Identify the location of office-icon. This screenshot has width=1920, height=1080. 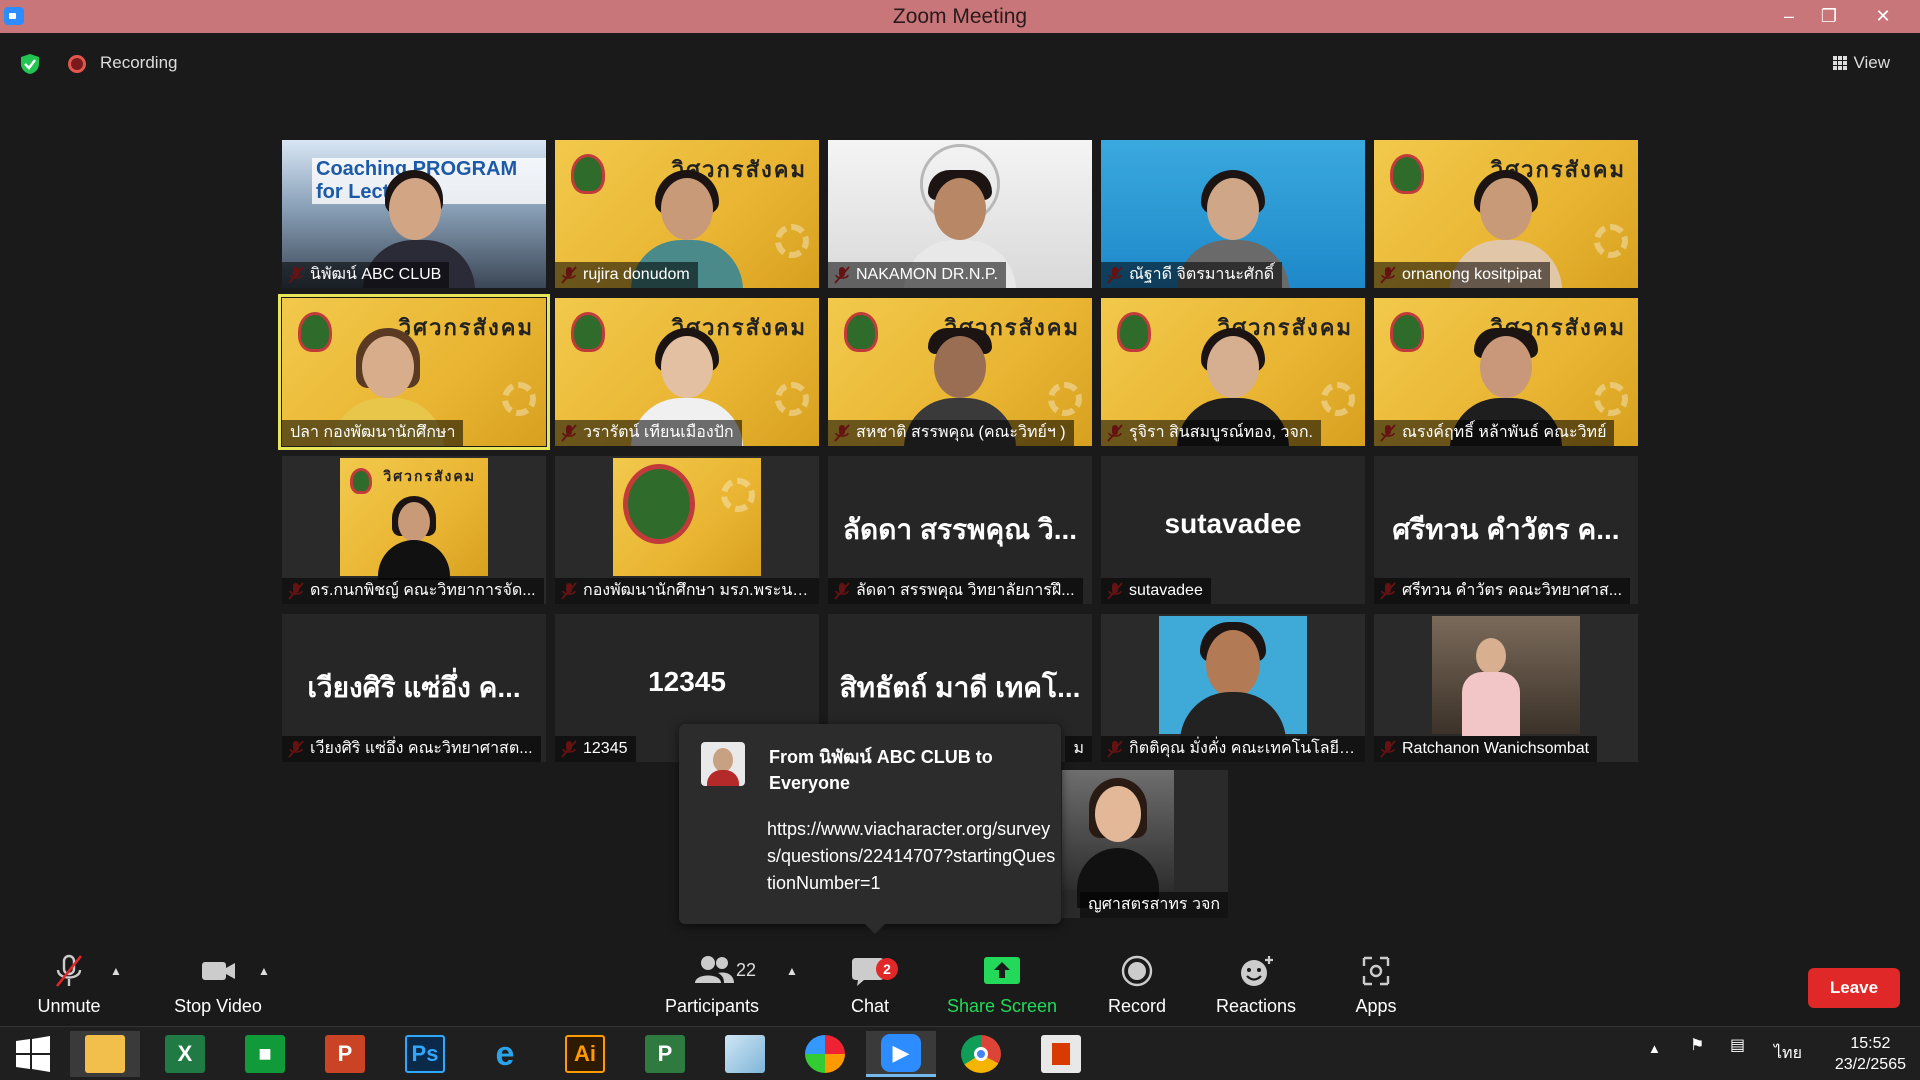
(1061, 1054).